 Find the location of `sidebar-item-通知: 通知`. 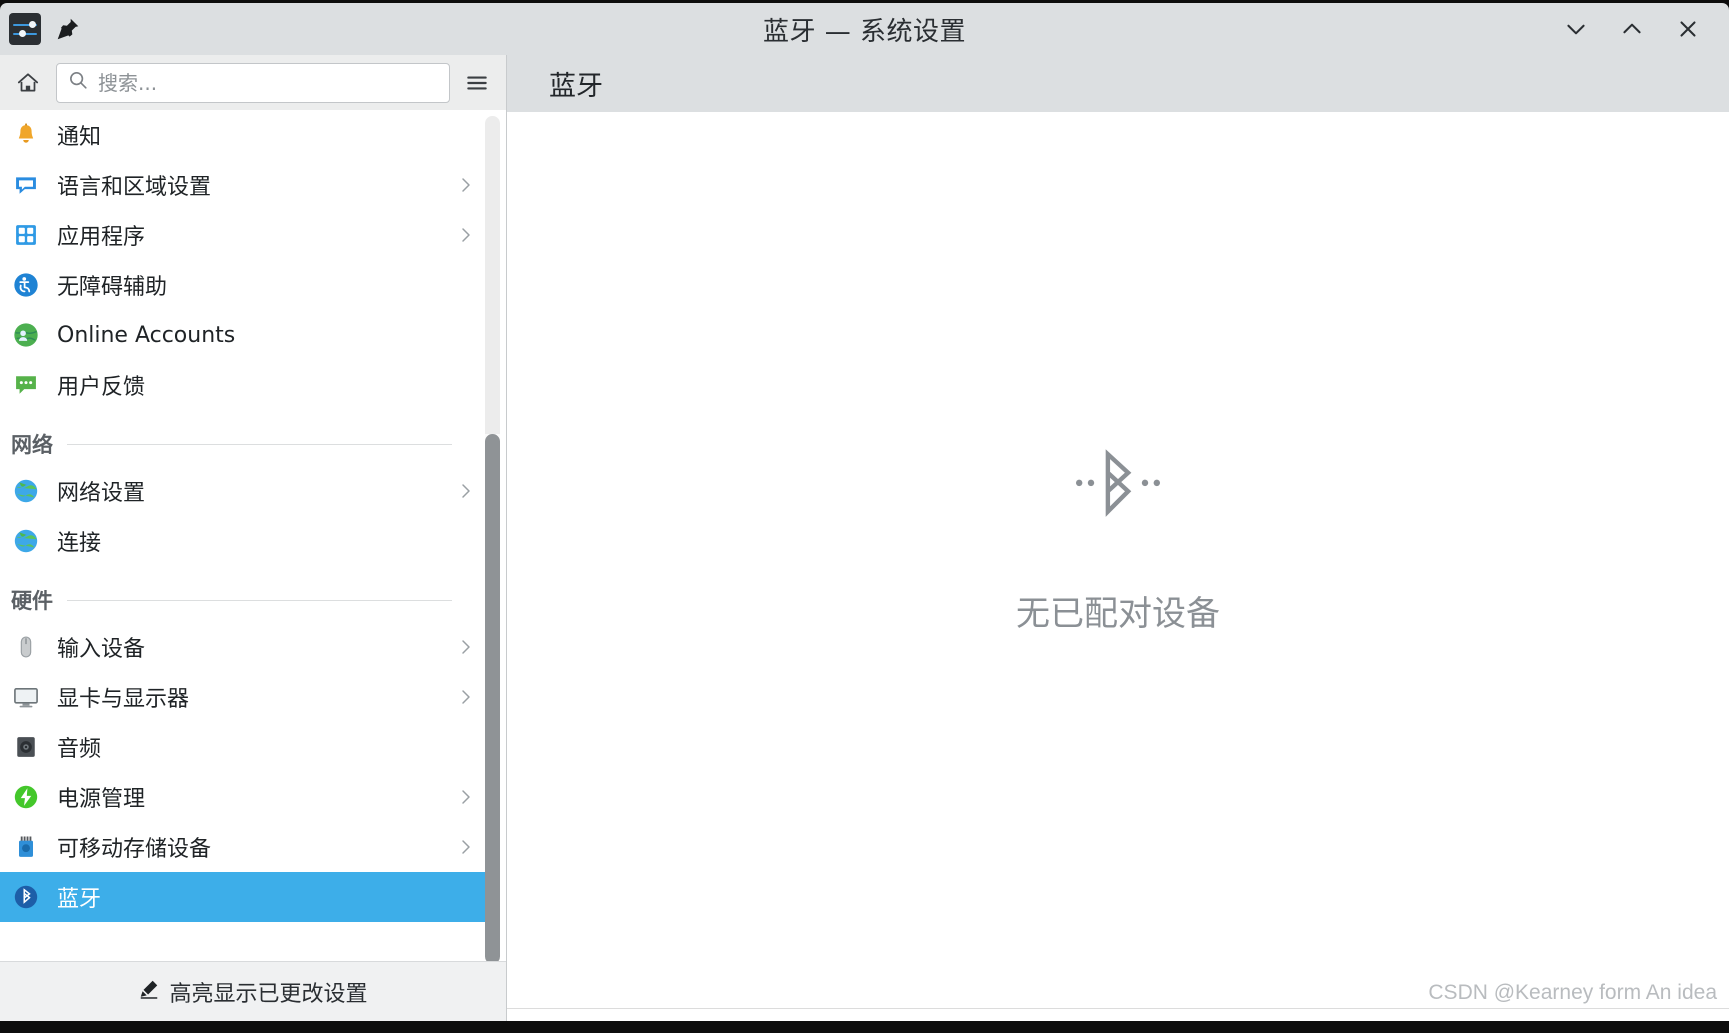

sidebar-item-通知: 通知 is located at coordinates (245, 135).